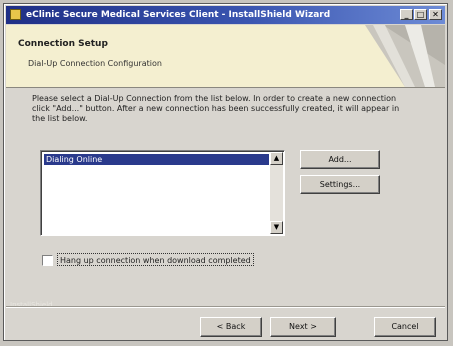  I want to click on back-button: < Back, so click(231, 327).